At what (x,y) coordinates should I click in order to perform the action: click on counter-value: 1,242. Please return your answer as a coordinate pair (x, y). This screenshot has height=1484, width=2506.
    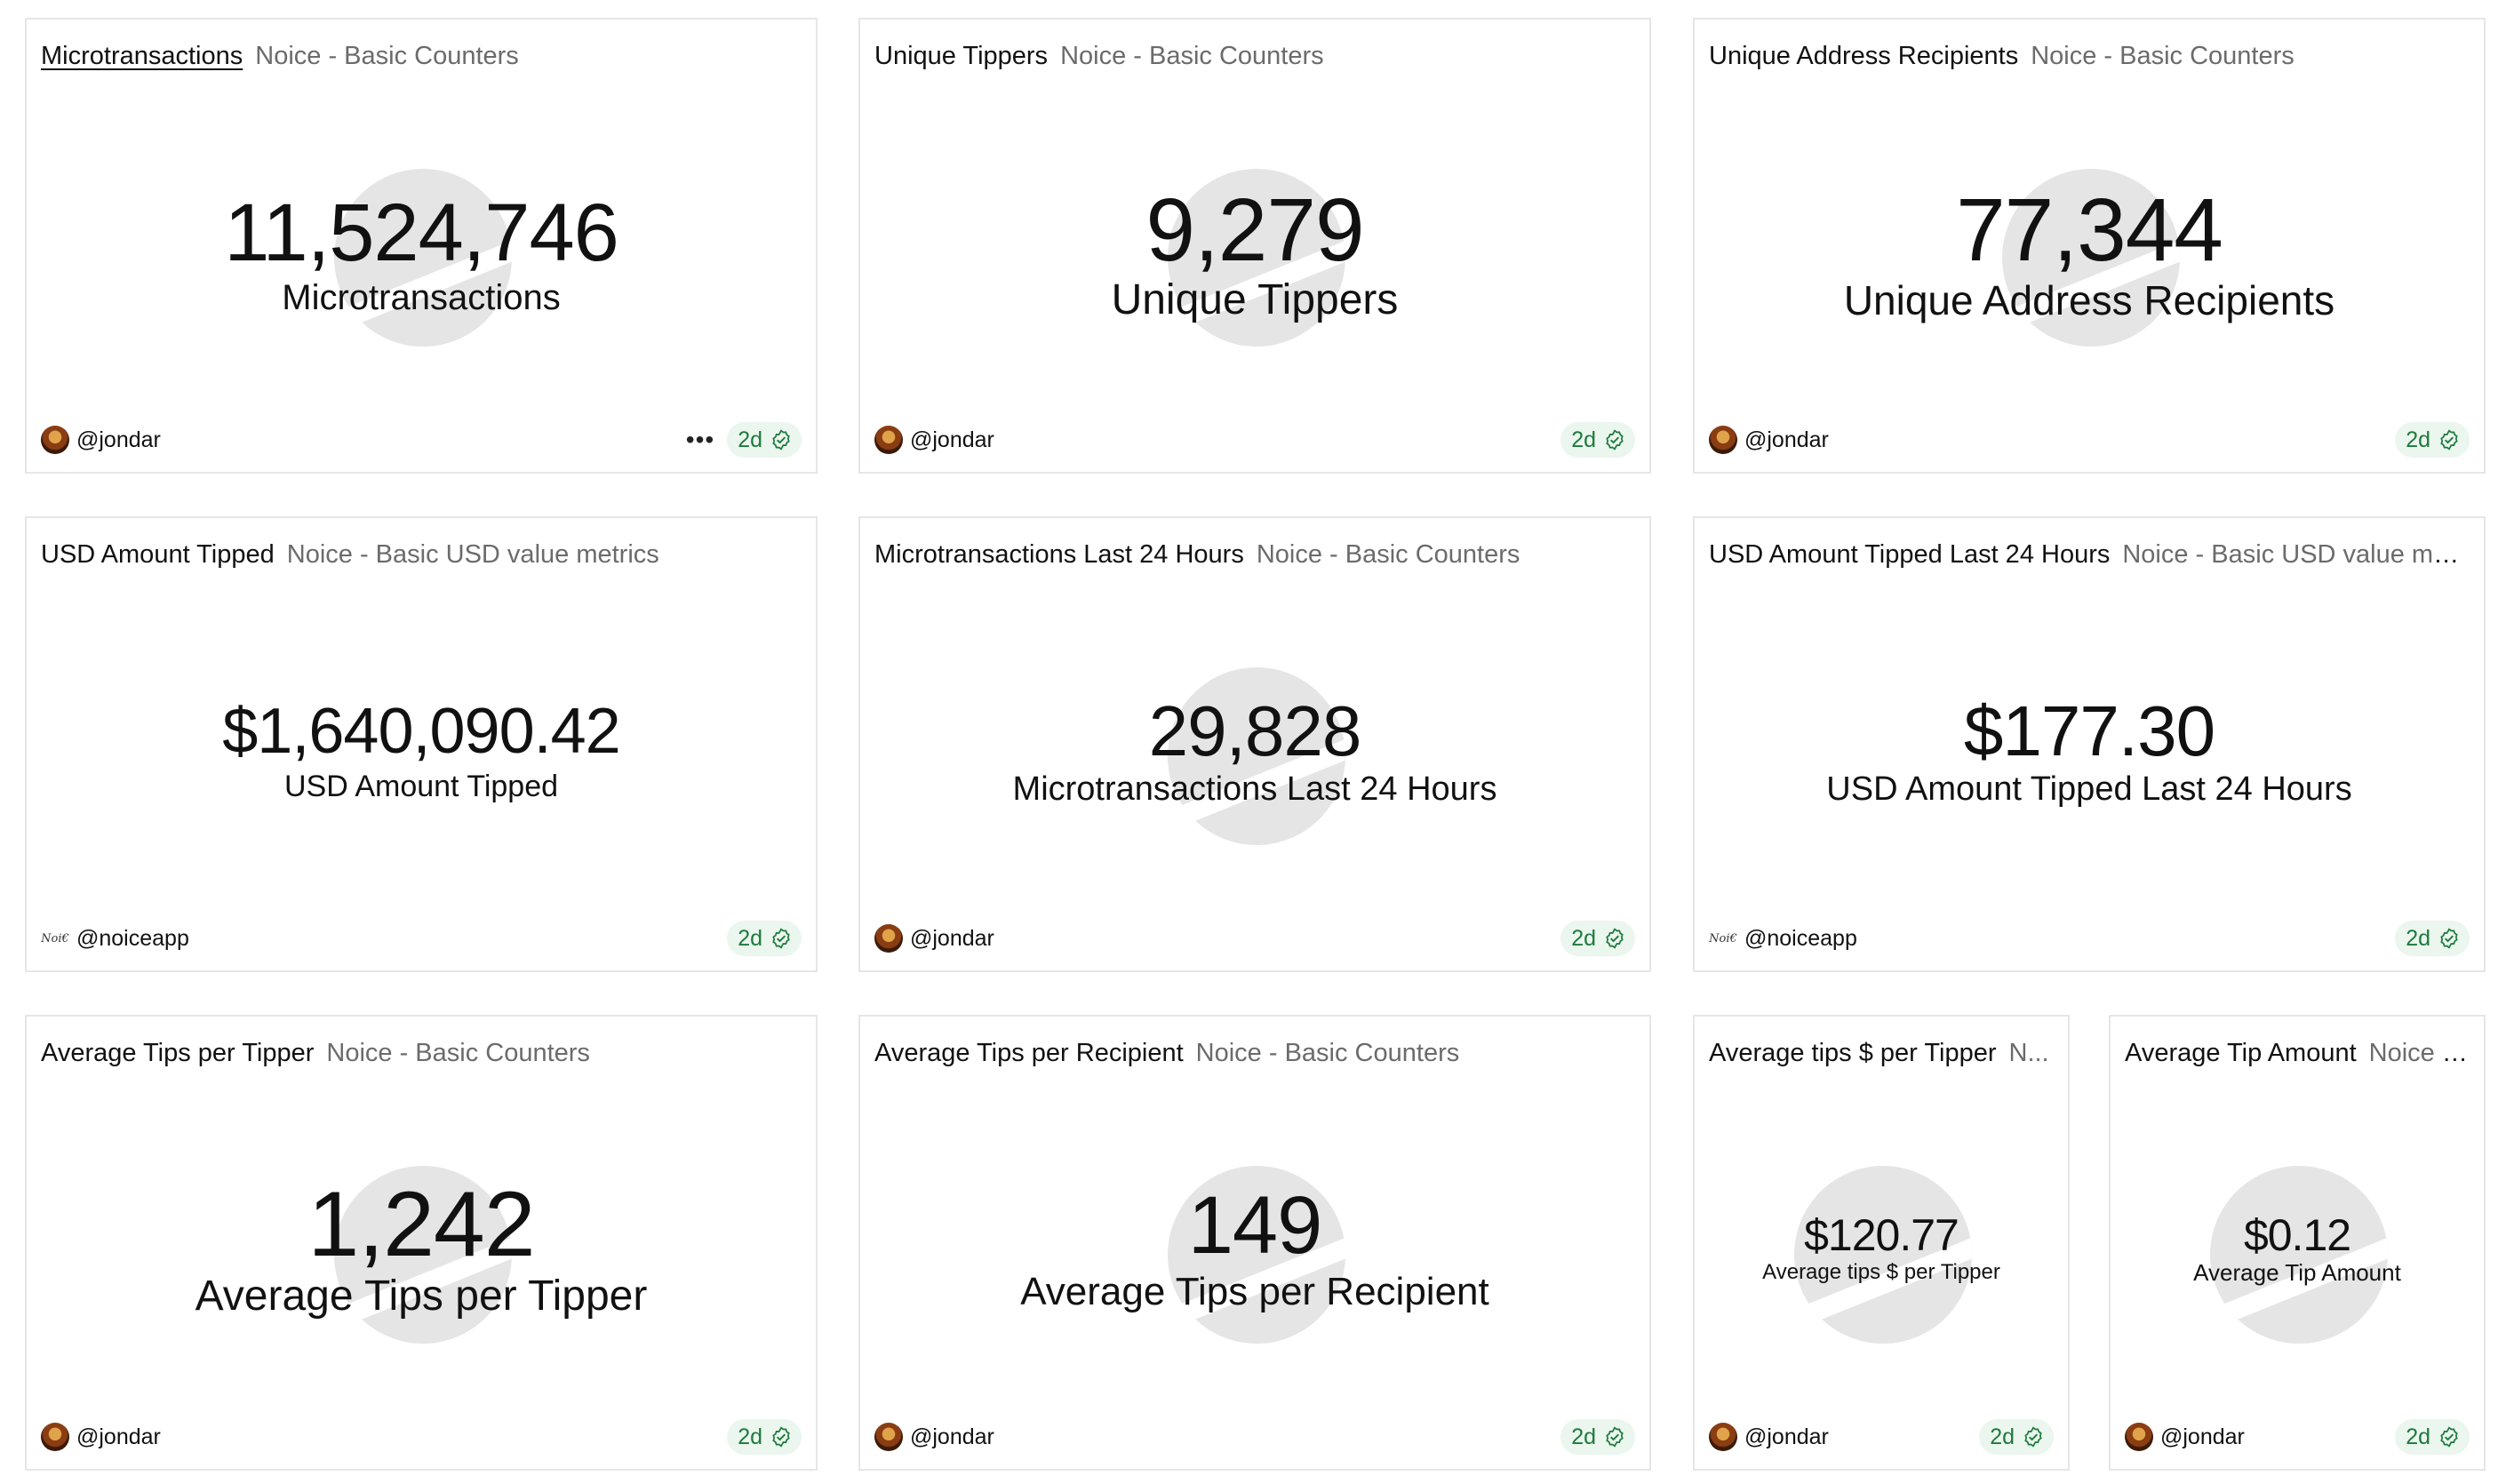
    Looking at the image, I should click on (421, 1225).